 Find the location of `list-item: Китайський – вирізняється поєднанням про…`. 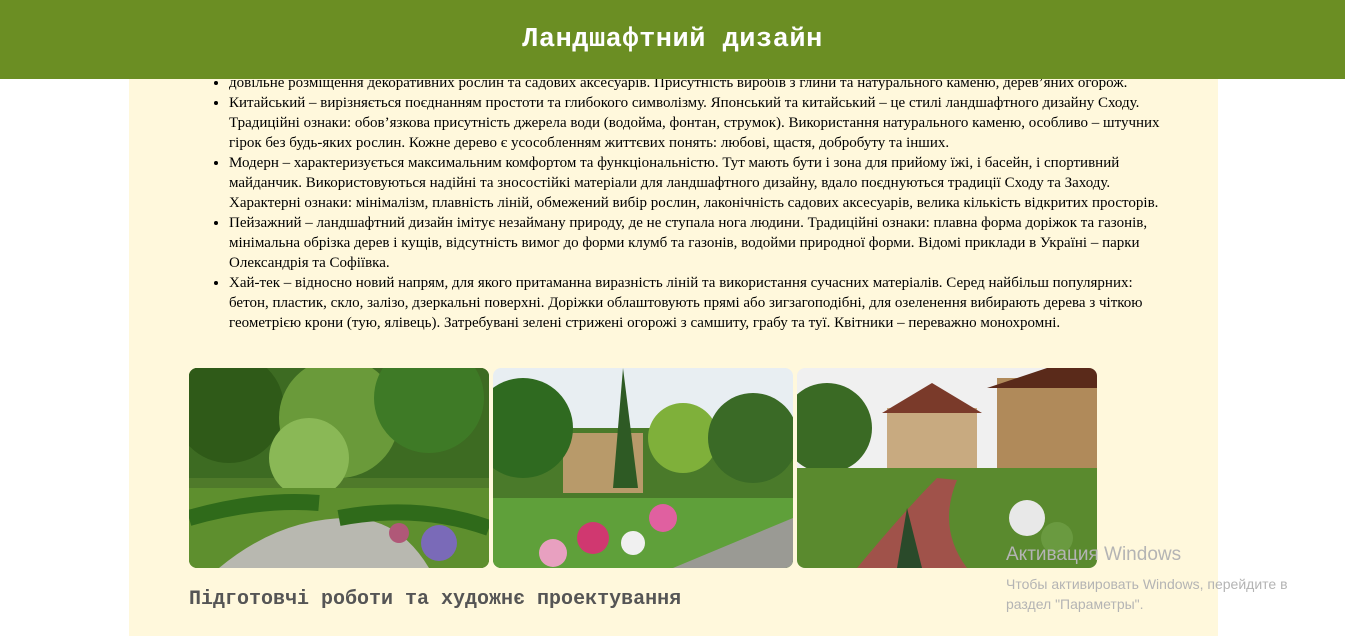

list-item: Китайський – вирізняється поєднанням про… is located at coordinates (701, 123).